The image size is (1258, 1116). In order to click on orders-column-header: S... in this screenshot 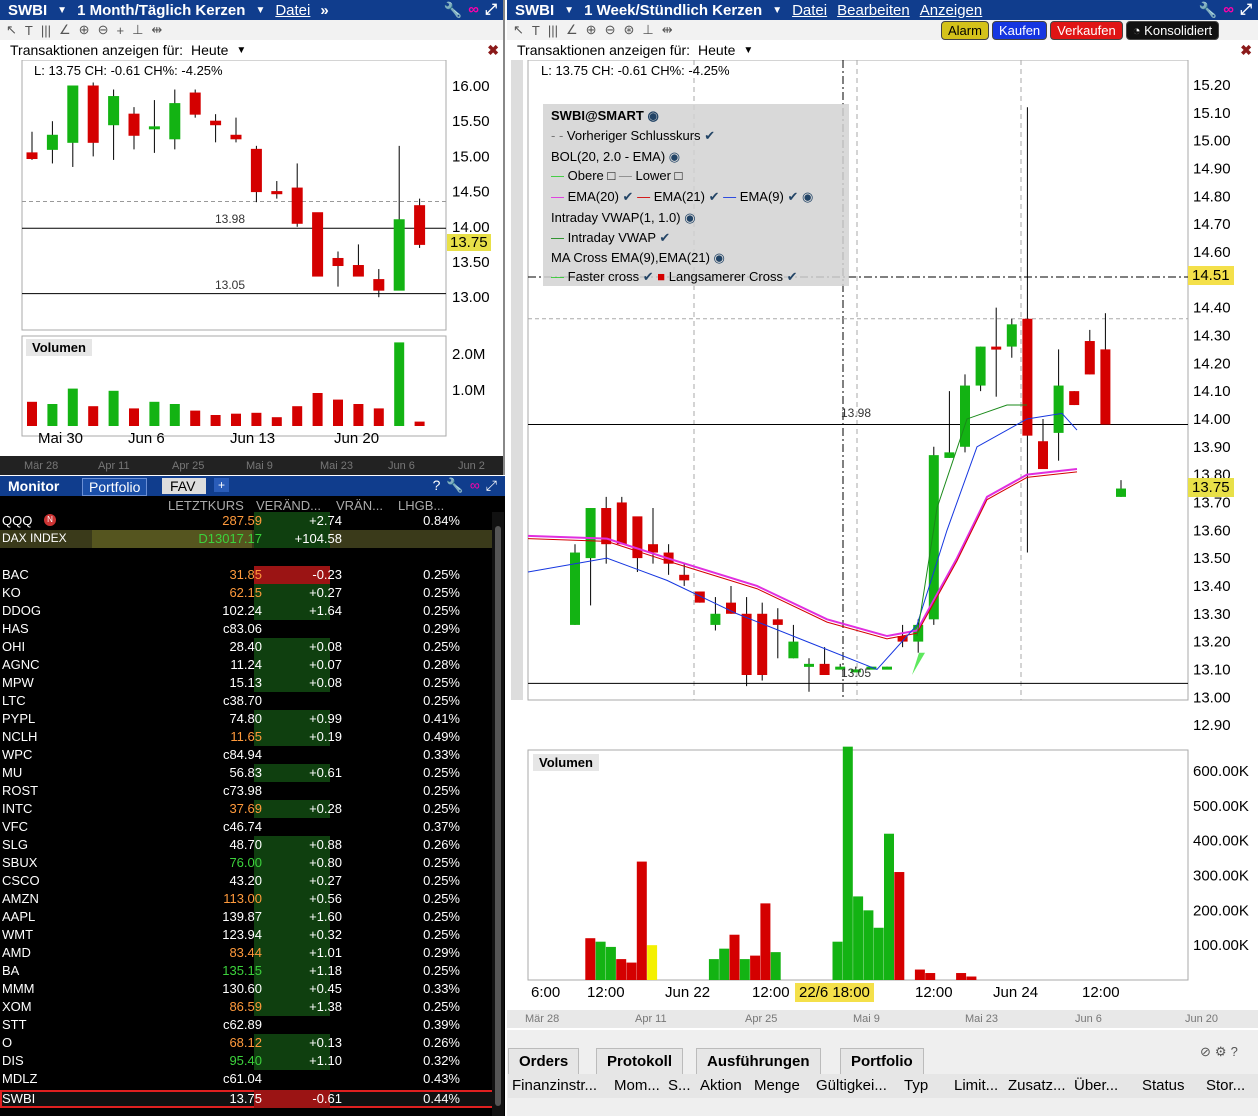, I will do `click(679, 1085)`.